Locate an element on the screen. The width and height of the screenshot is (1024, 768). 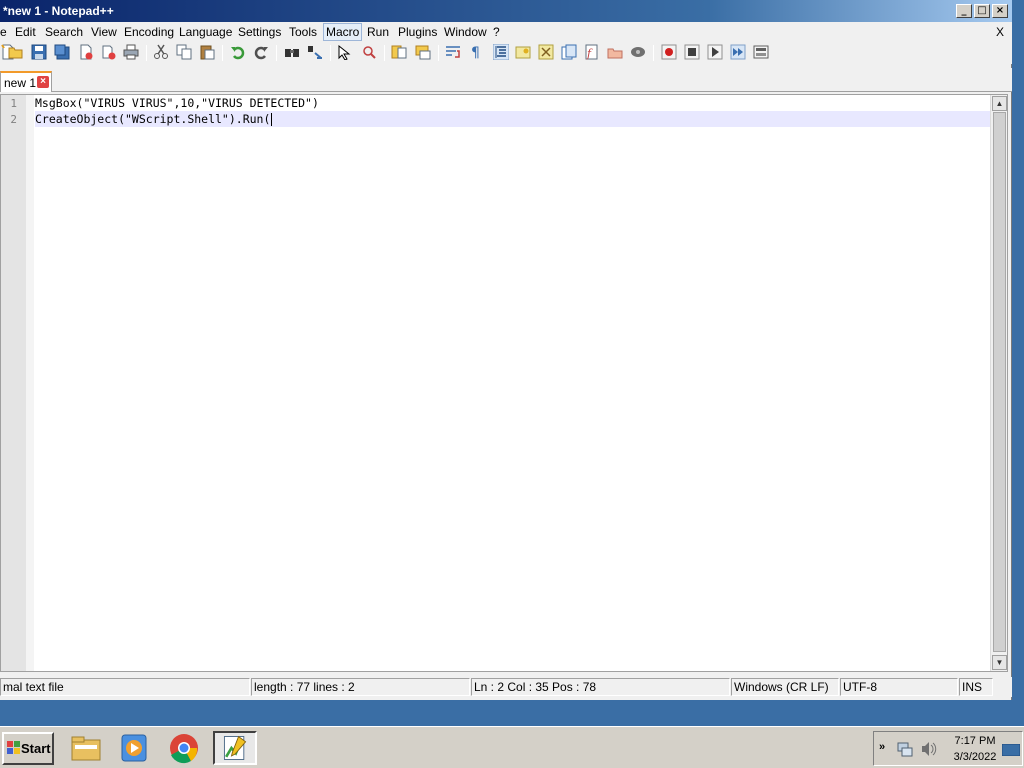
menu-tools: Tools is located at coordinates (303, 32).